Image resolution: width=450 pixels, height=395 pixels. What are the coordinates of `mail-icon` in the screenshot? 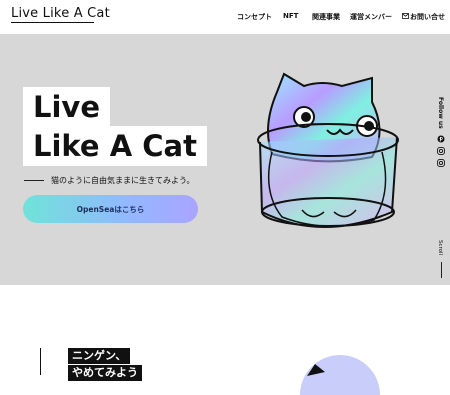 It's located at (405, 16).